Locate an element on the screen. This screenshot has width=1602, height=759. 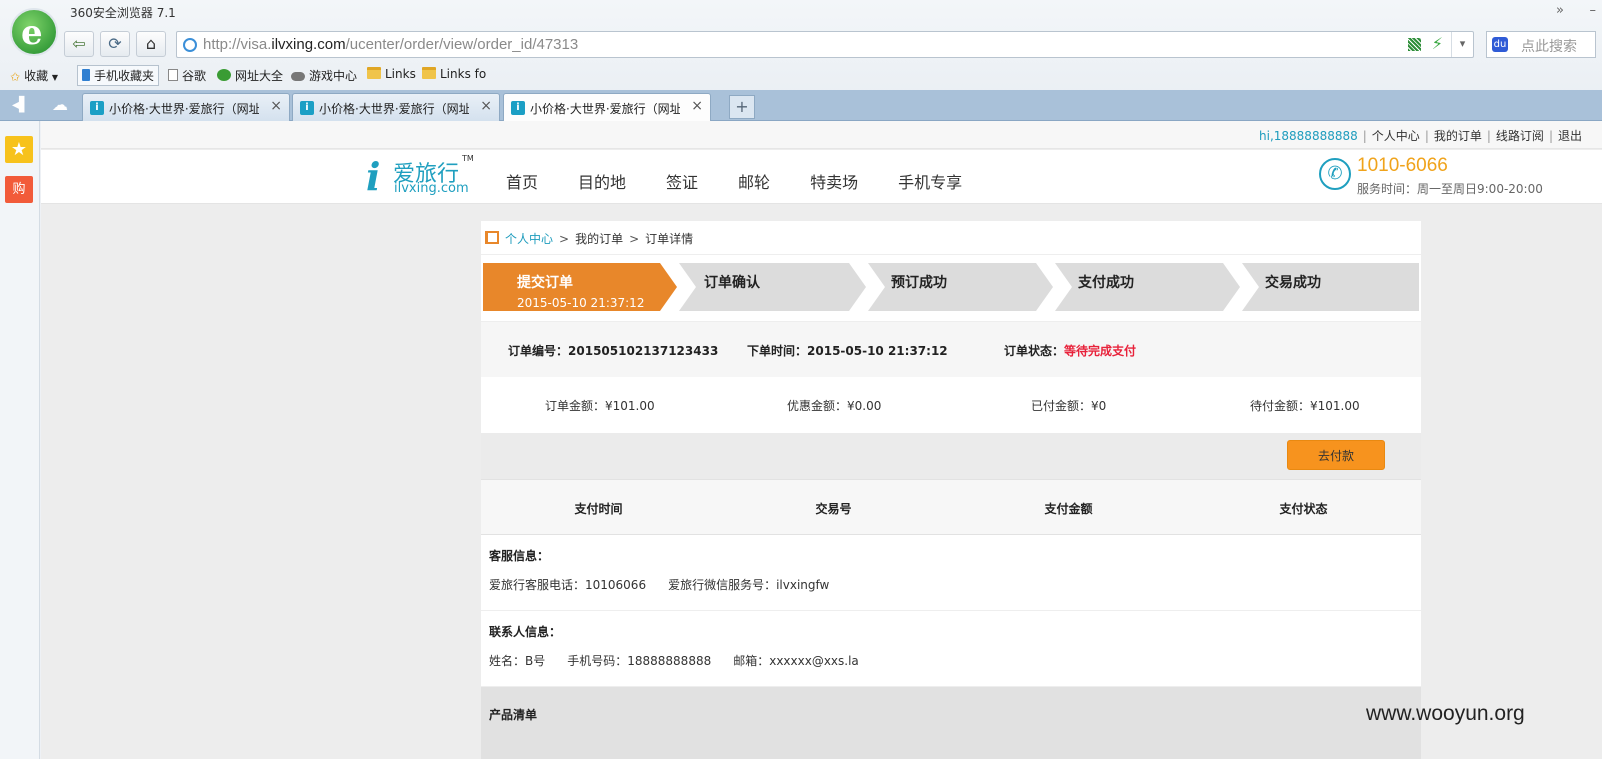
breadcrumb-user-center: 个人中心 is located at coordinates (529, 239).